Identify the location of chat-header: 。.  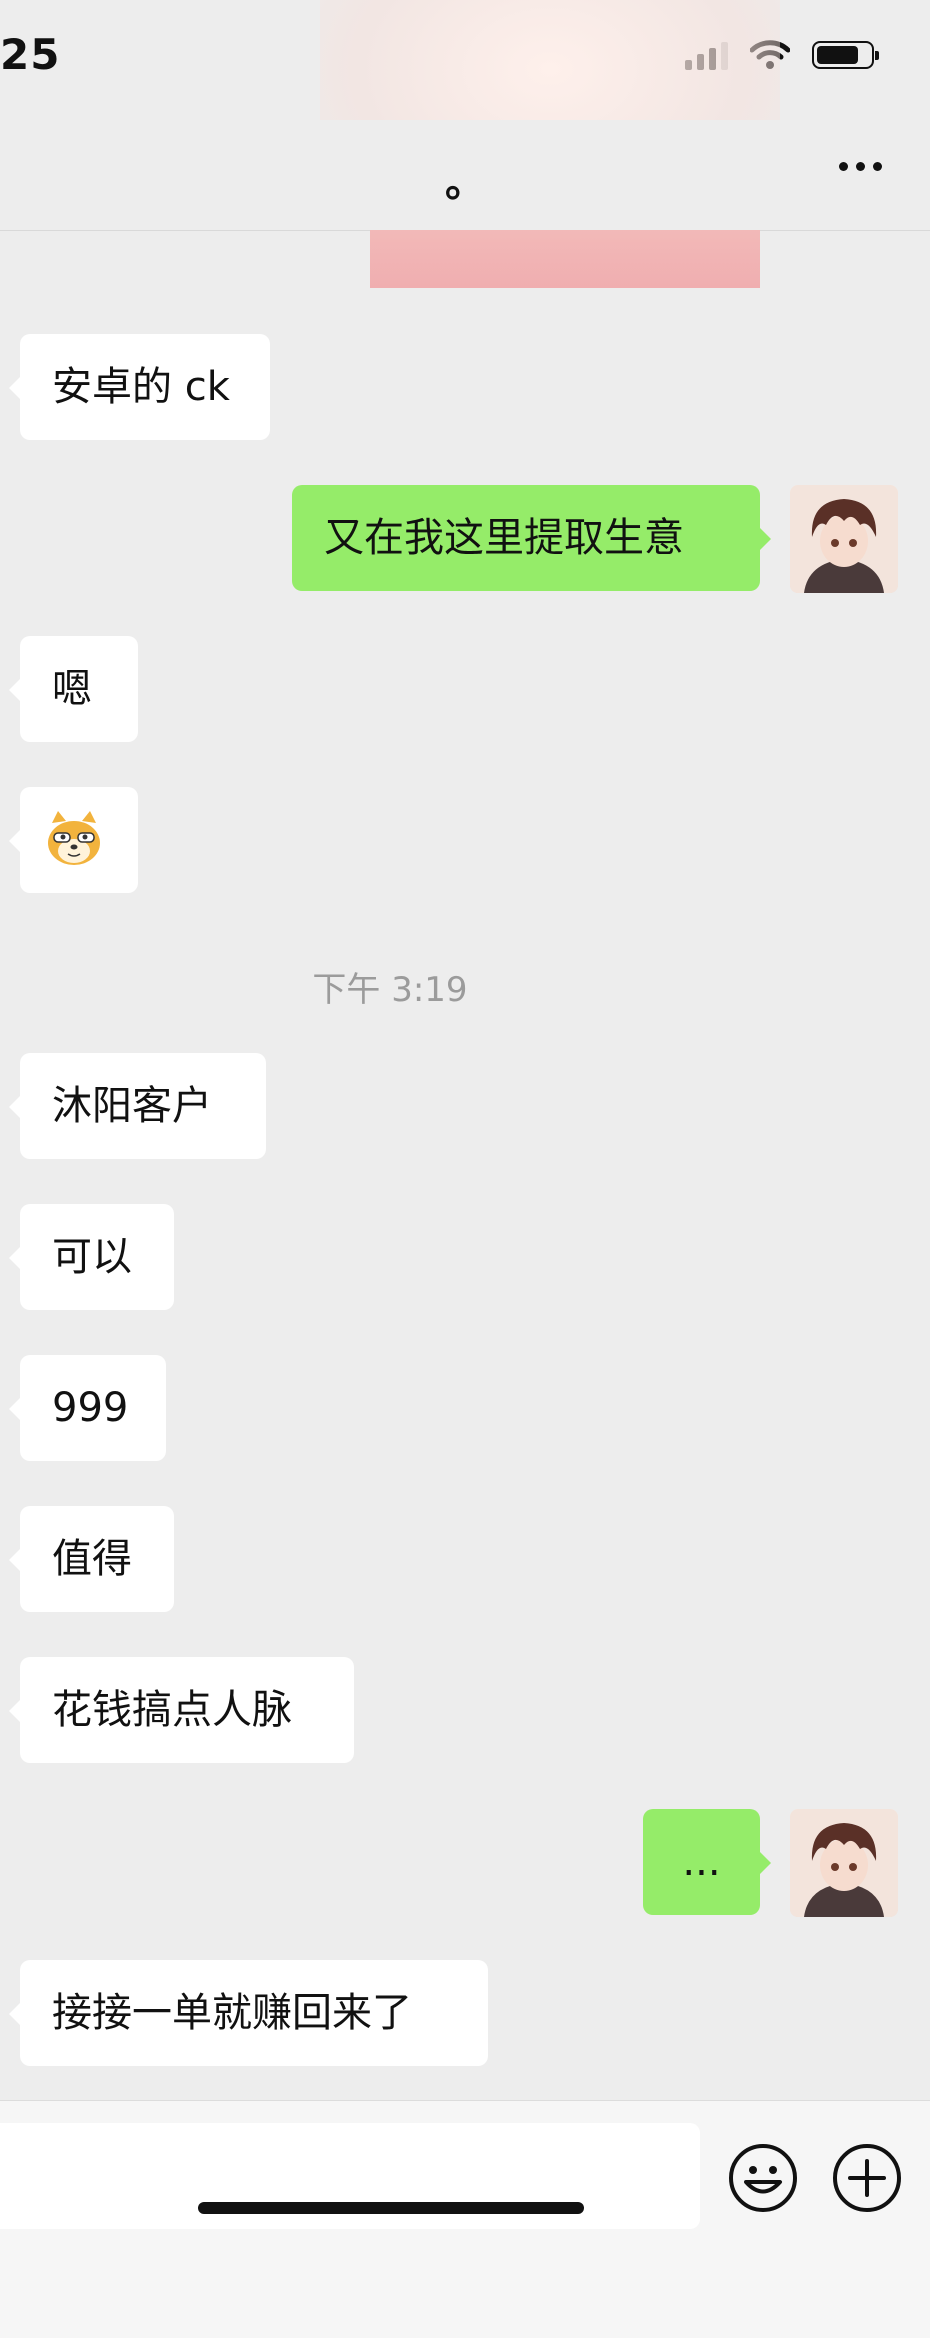
(465, 175).